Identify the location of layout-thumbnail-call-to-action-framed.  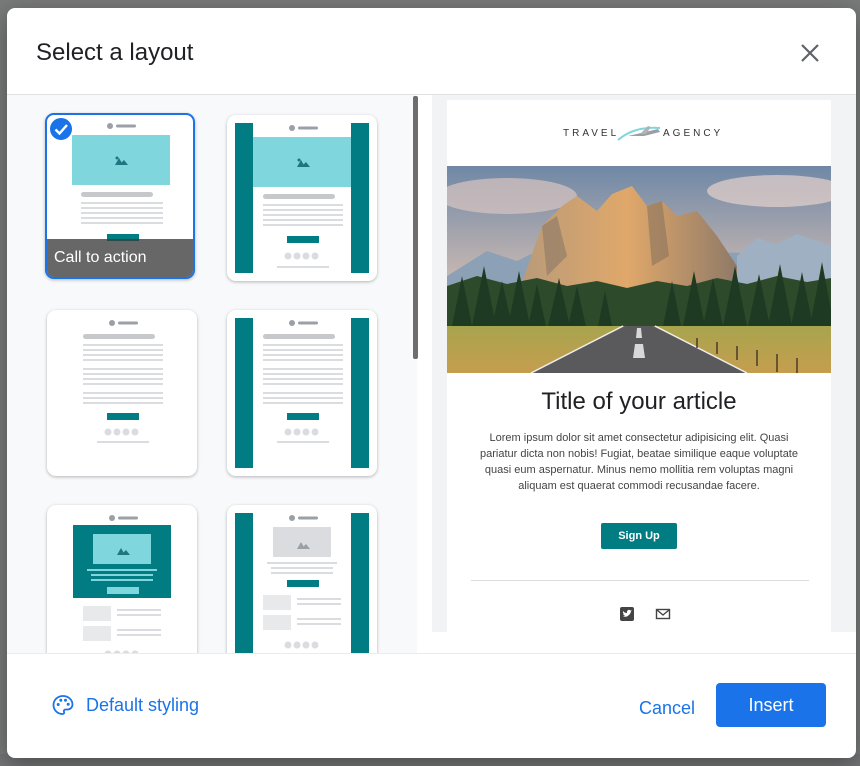
(302, 198).